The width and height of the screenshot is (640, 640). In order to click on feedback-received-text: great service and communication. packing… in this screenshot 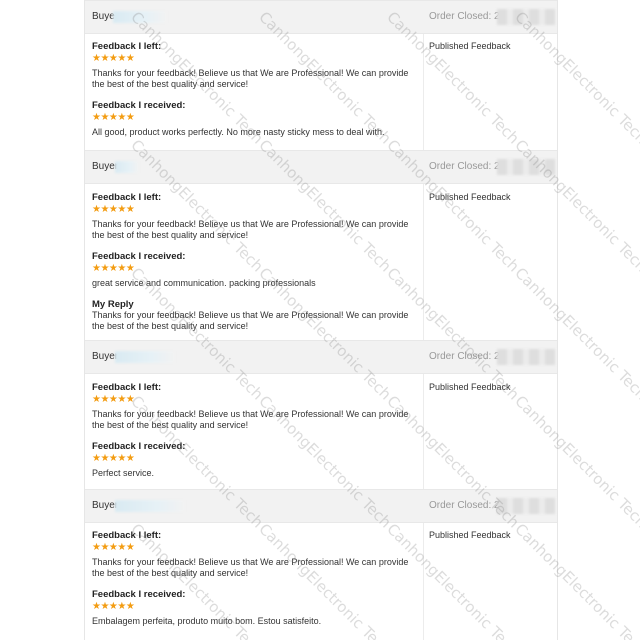, I will do `click(204, 283)`.